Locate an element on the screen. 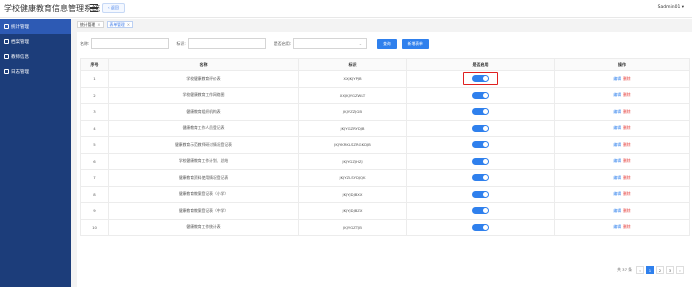  column-header-name: 名称 is located at coordinates (203, 64).